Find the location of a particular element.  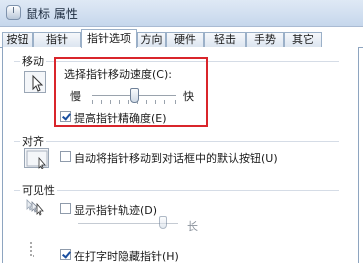

title-bar: 鼠标 属性 is located at coordinates (181, 13).